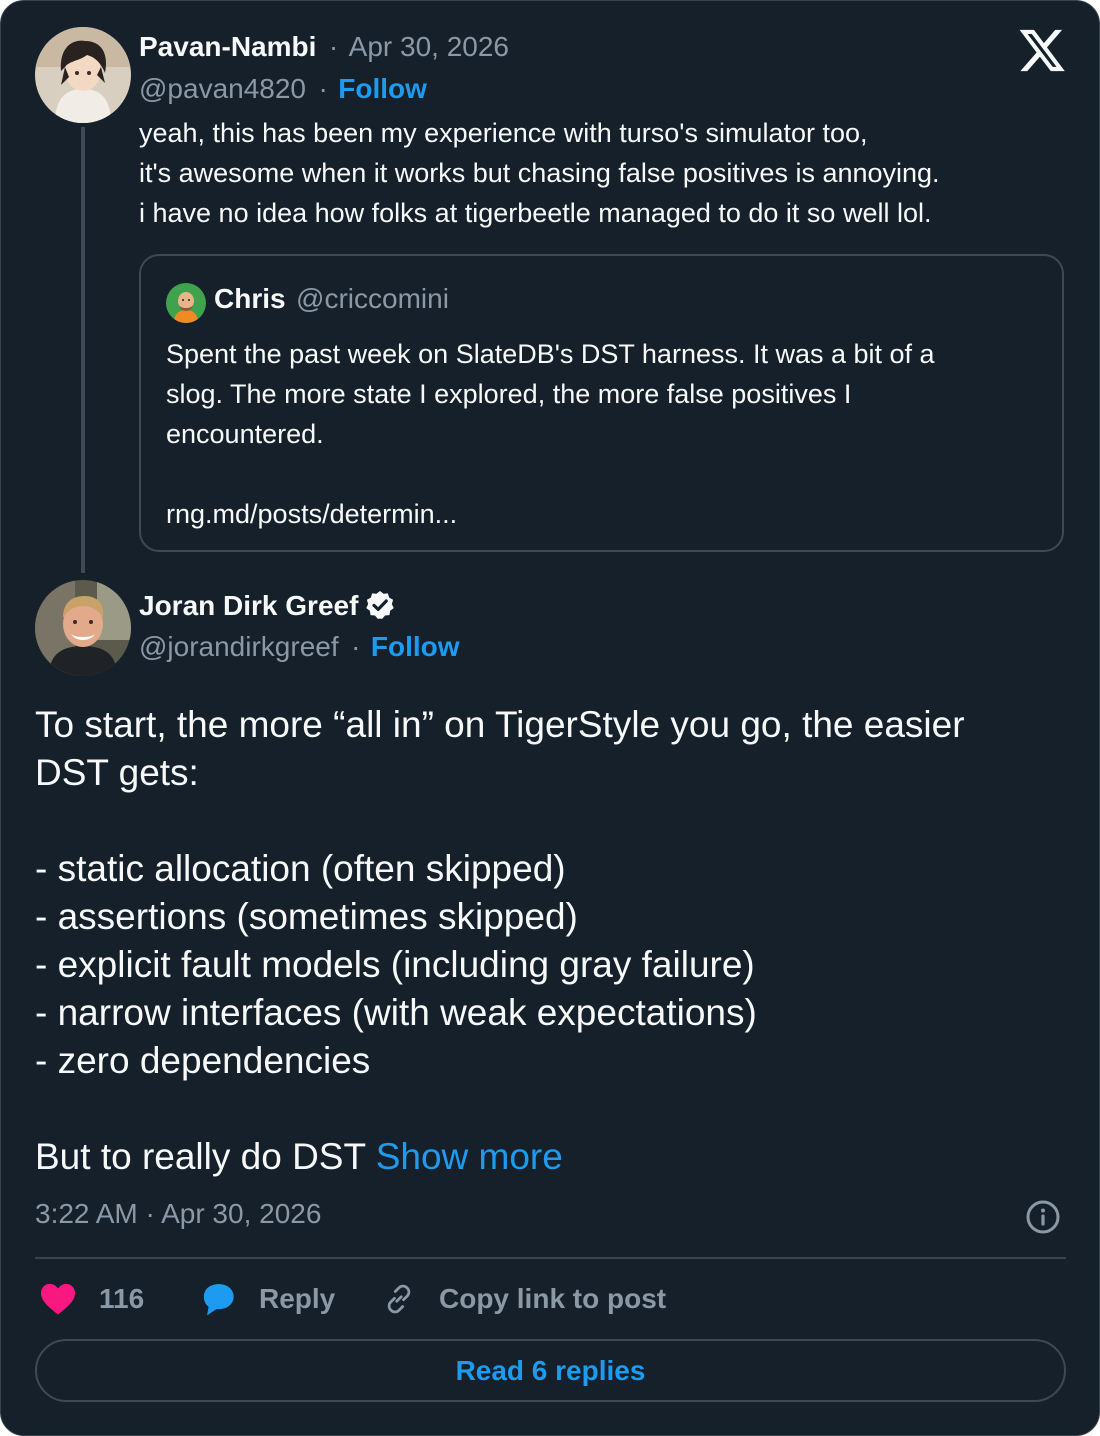 The image size is (1100, 1436). Describe the element at coordinates (91, 1299) in the screenshot. I see `like-button: 116` at that location.